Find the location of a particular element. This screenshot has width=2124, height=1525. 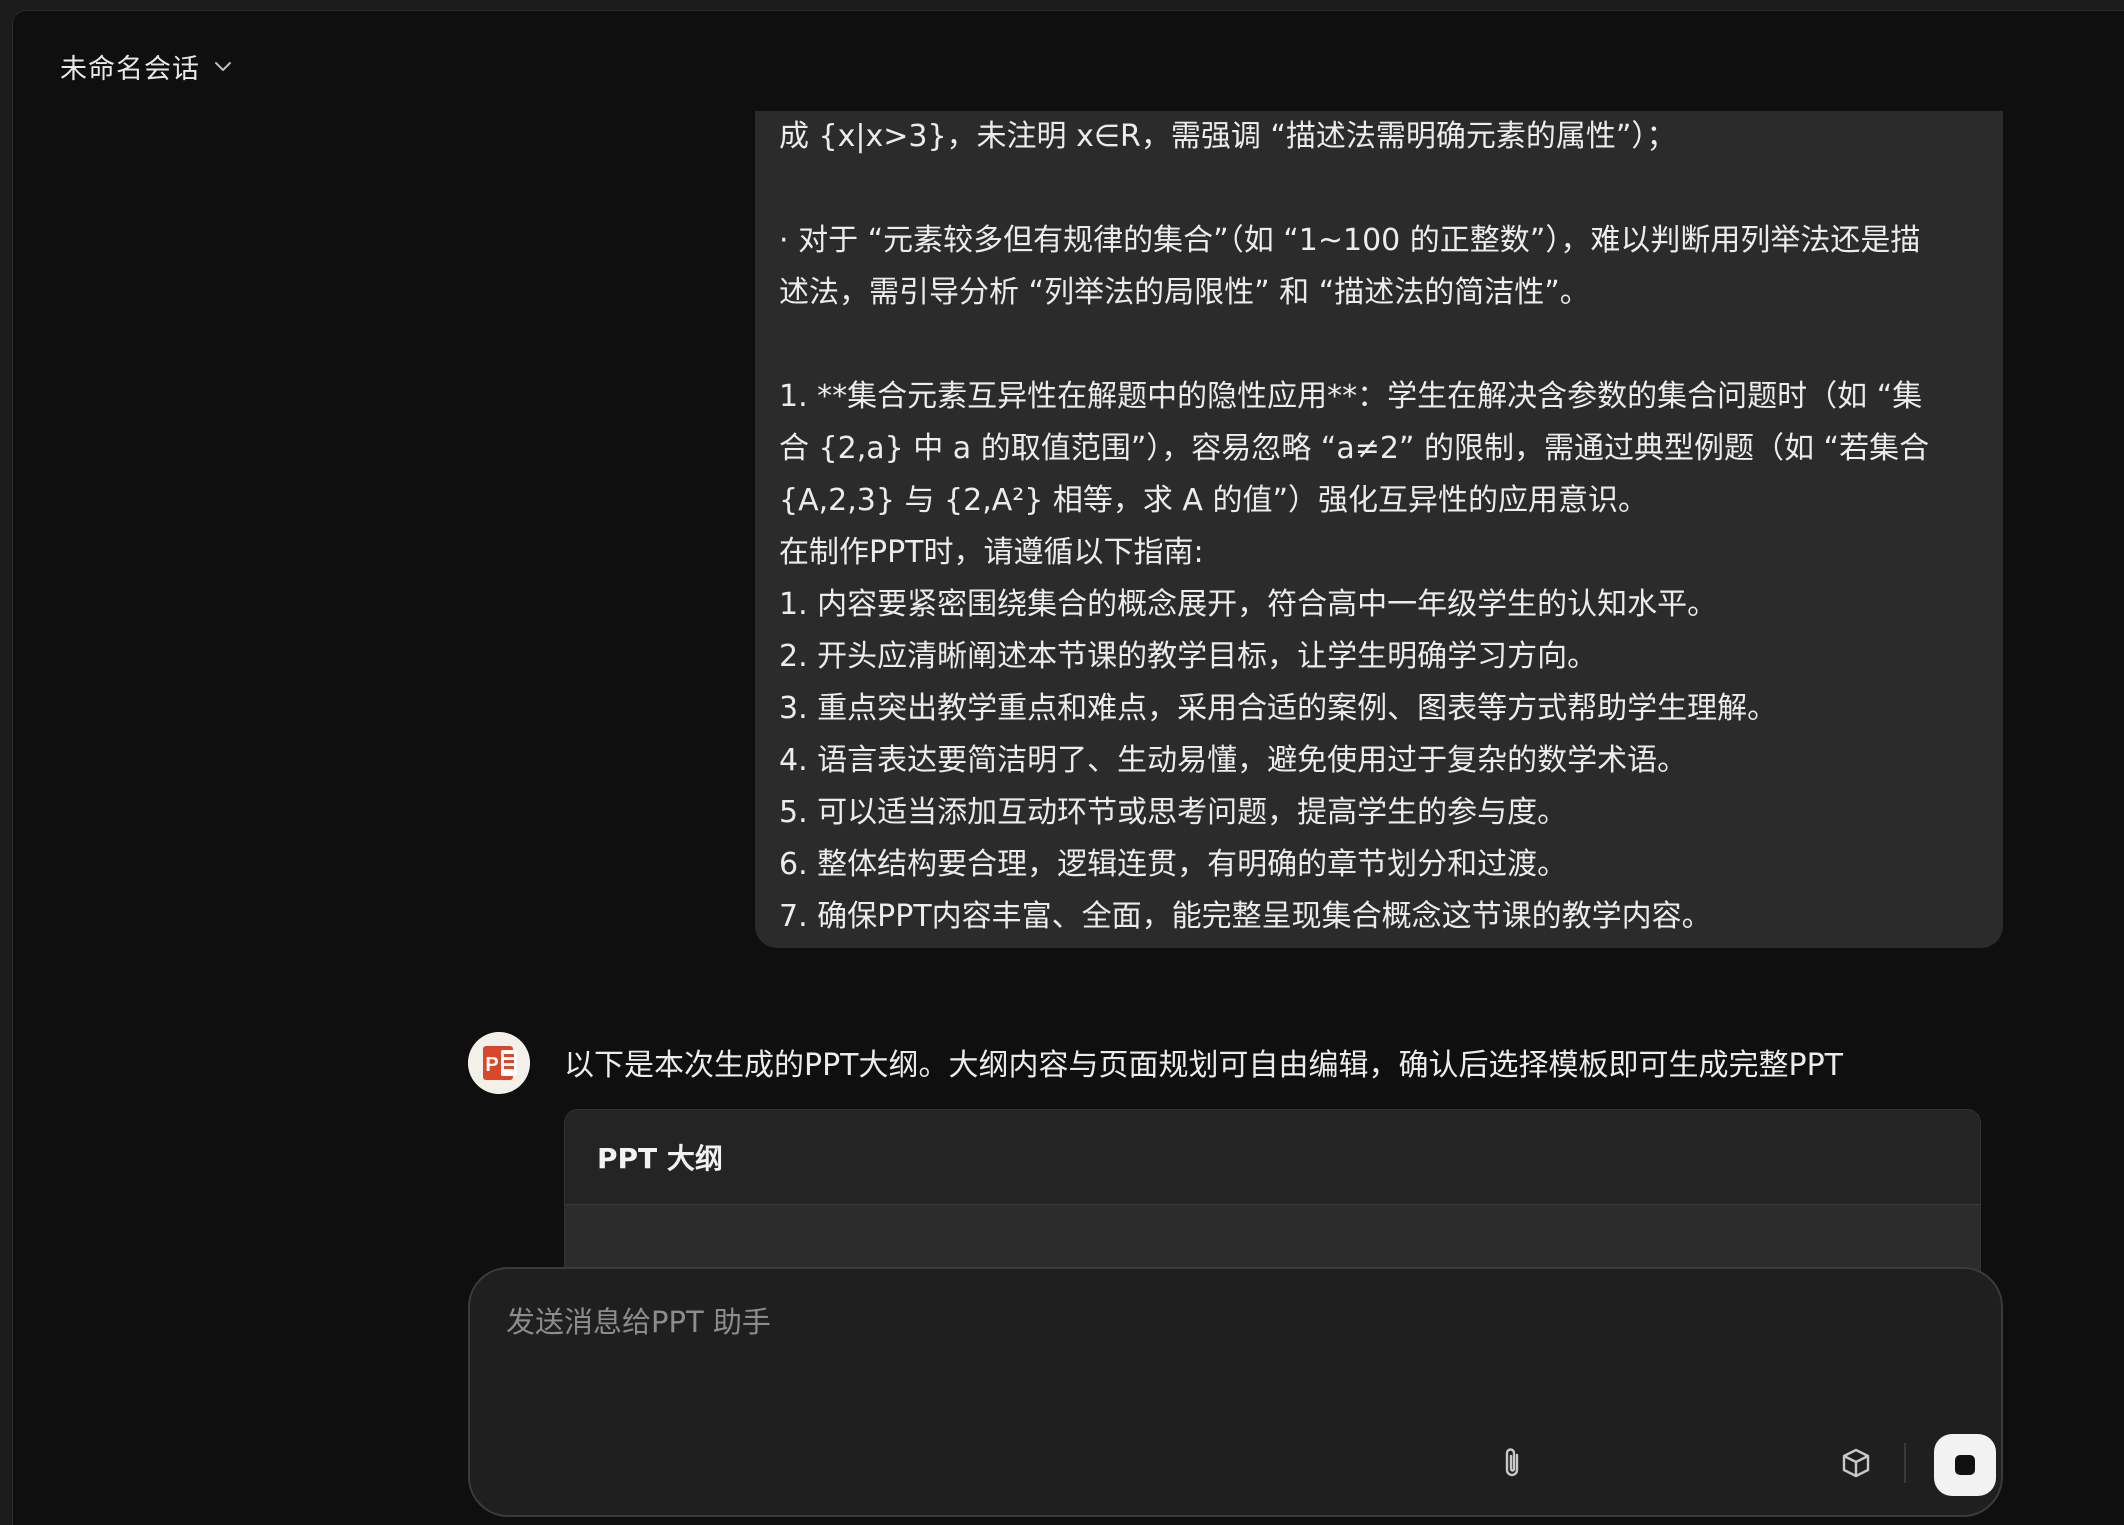

message-line: 1. 内容要紧密围绕集合的概念展开，符合高中一年级学生的认知水平。 is located at coordinates (1248, 604).